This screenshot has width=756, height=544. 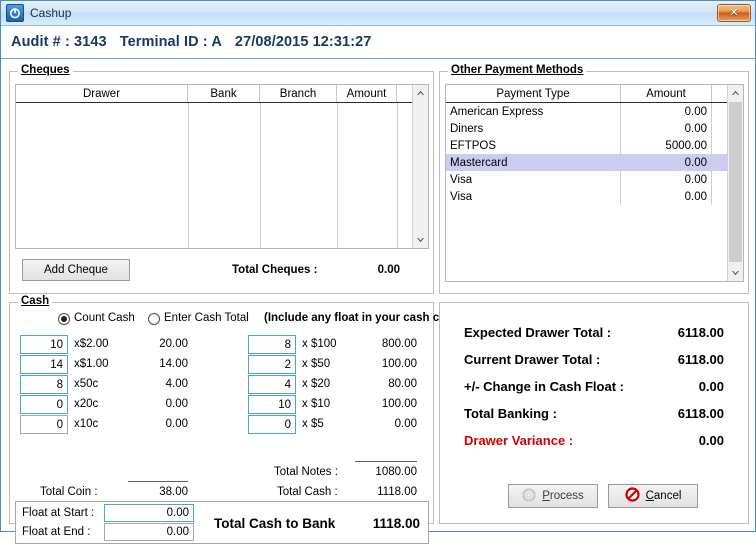 What do you see at coordinates (272, 404) in the screenshot?
I see `note-qty-input: 10` at bounding box center [272, 404].